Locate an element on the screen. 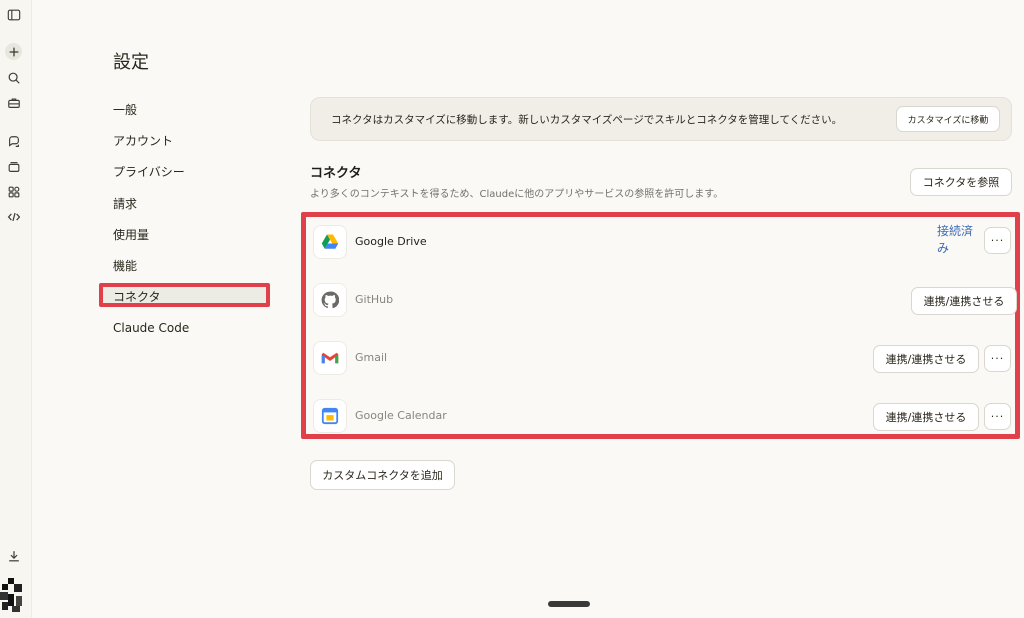 The width and height of the screenshot is (1024, 618). google-calendar-icon is located at coordinates (330, 416).